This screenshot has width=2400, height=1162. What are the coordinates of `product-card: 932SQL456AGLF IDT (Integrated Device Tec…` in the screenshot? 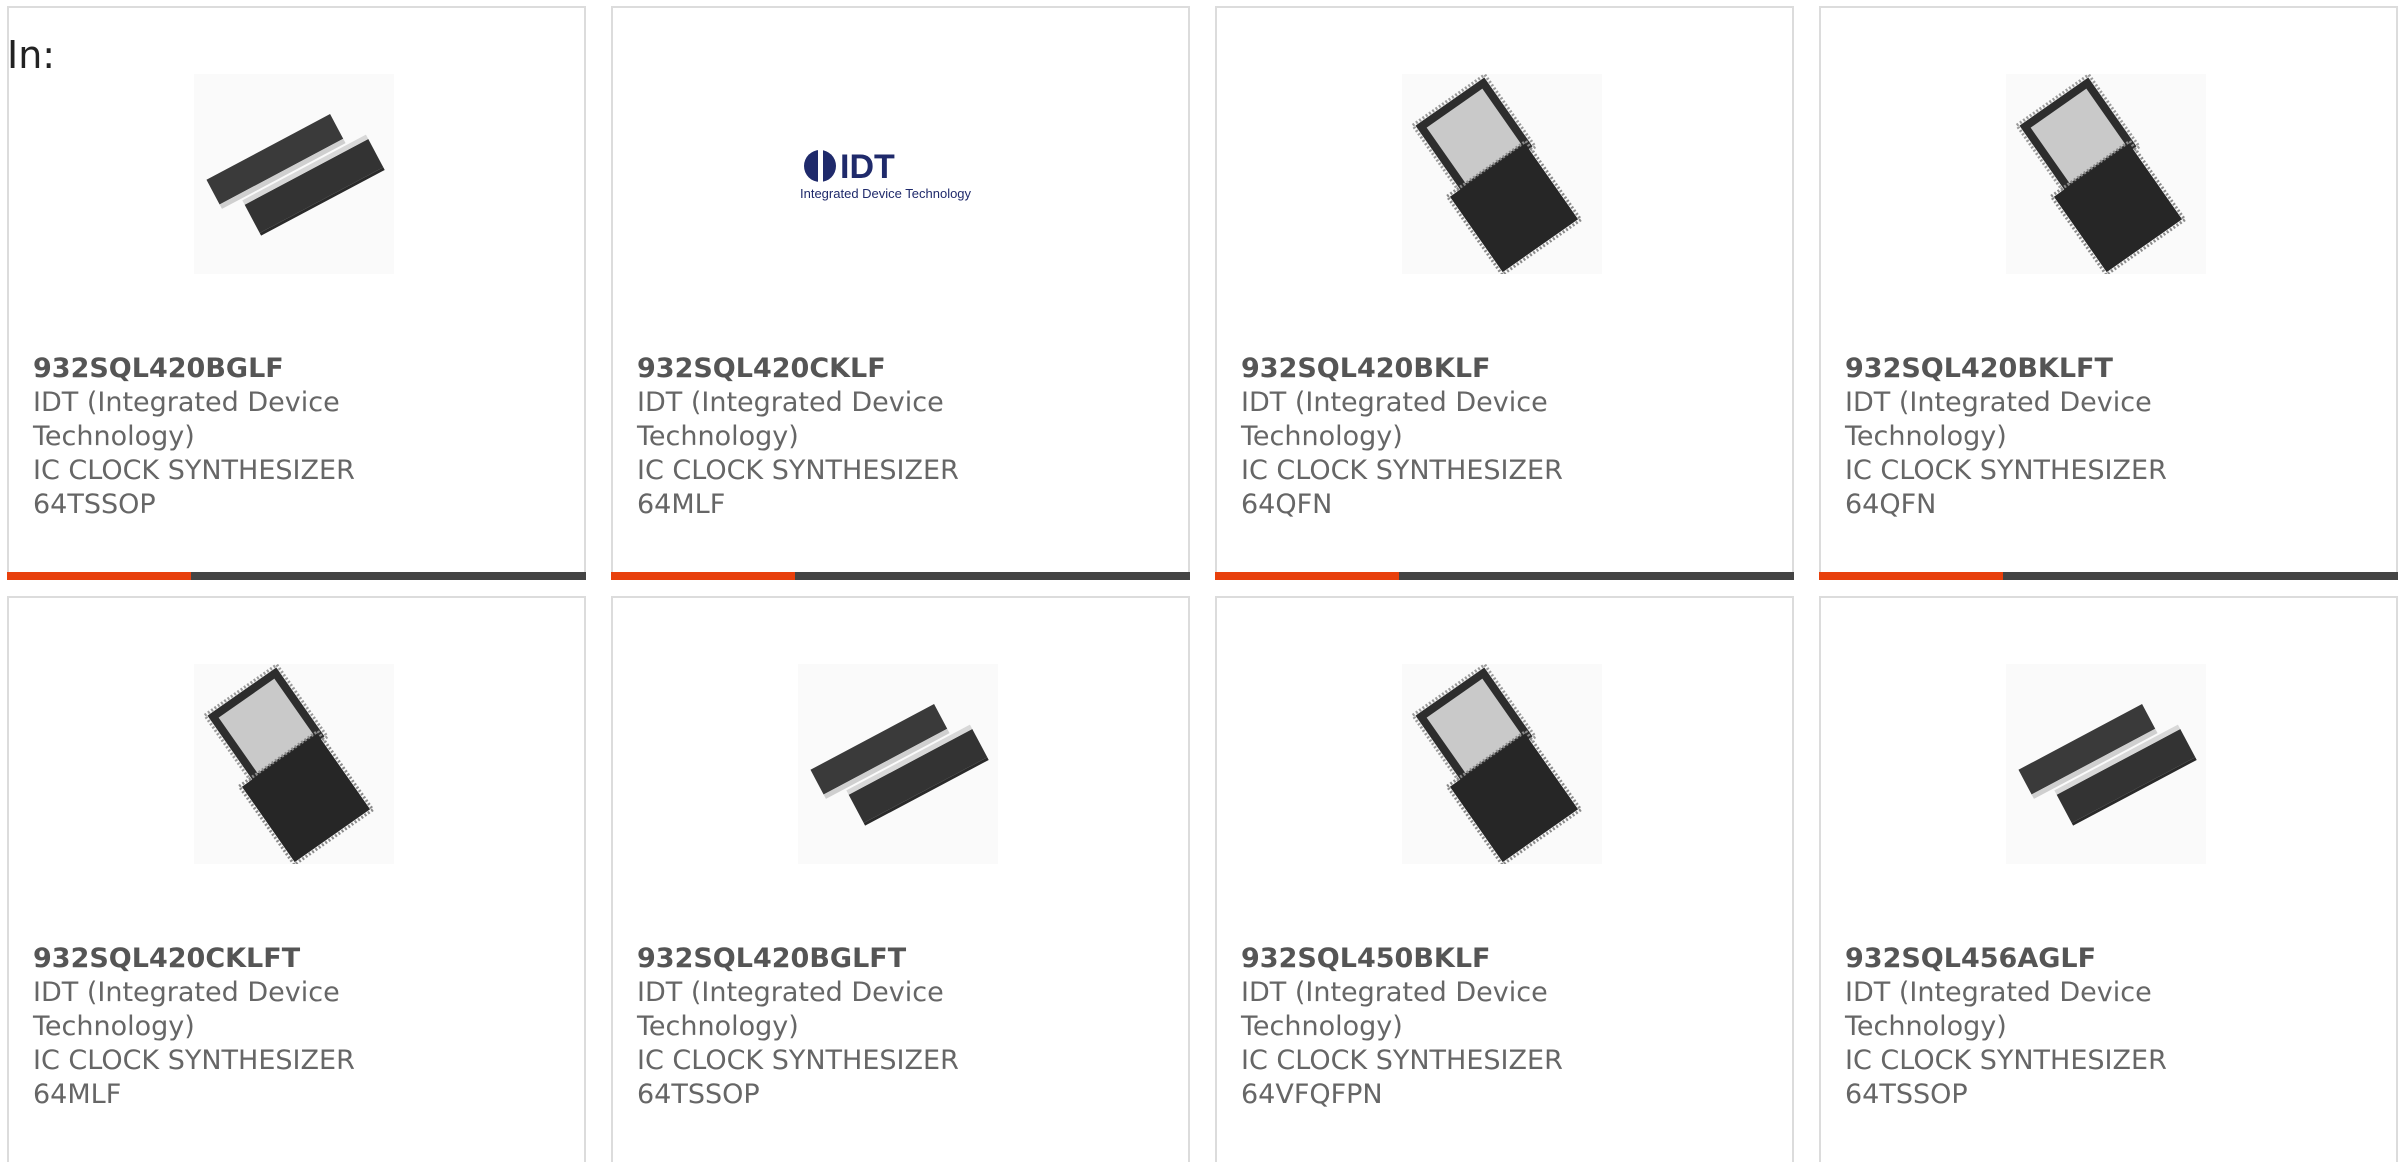 It's located at (2108, 879).